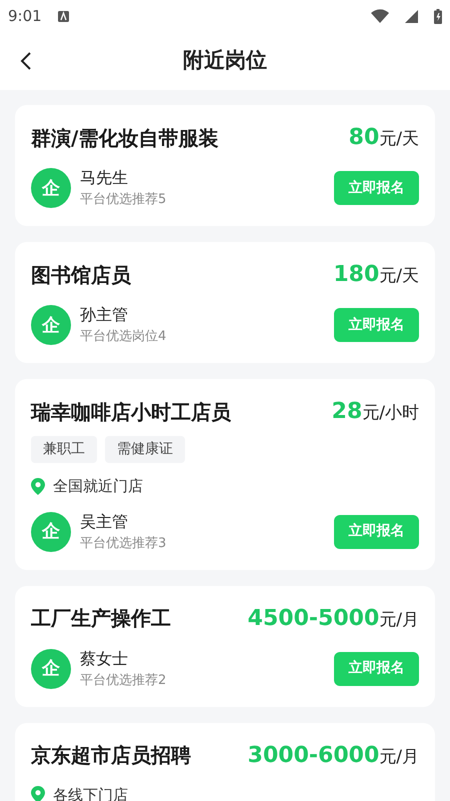  What do you see at coordinates (26, 61) in the screenshot?
I see `back-icon` at bounding box center [26, 61].